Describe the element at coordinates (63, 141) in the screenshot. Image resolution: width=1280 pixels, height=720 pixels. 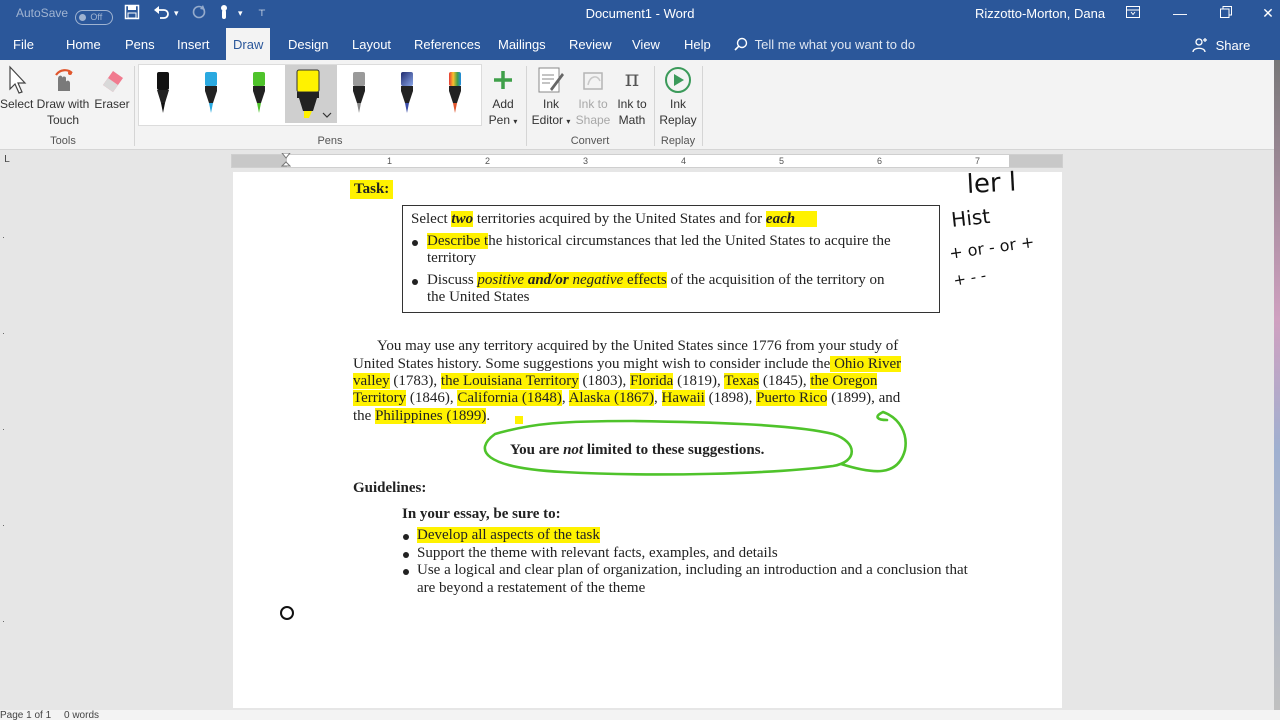
I see `tools-group-label: Tools` at that location.